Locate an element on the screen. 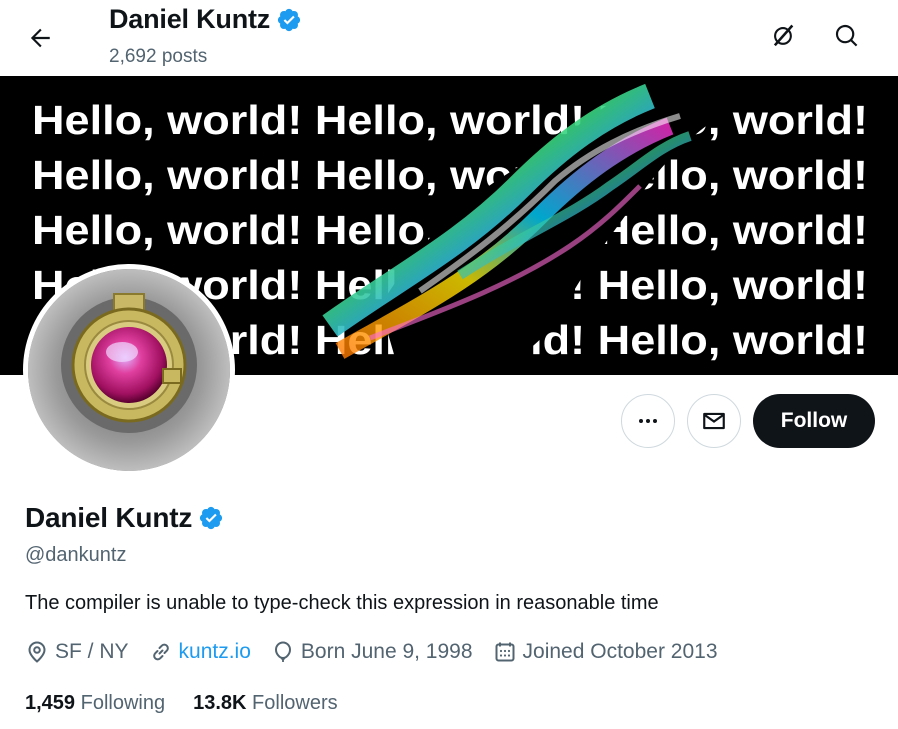 The height and width of the screenshot is (729, 898). profile-avatar is located at coordinates (129, 370).